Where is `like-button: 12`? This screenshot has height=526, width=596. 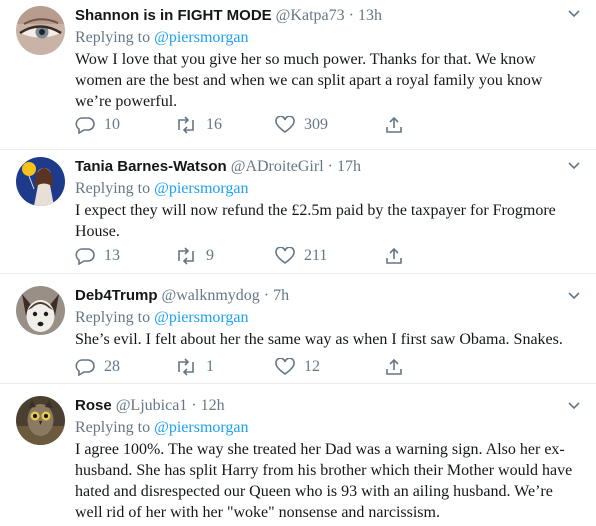
like-button: 12 is located at coordinates (325, 367).